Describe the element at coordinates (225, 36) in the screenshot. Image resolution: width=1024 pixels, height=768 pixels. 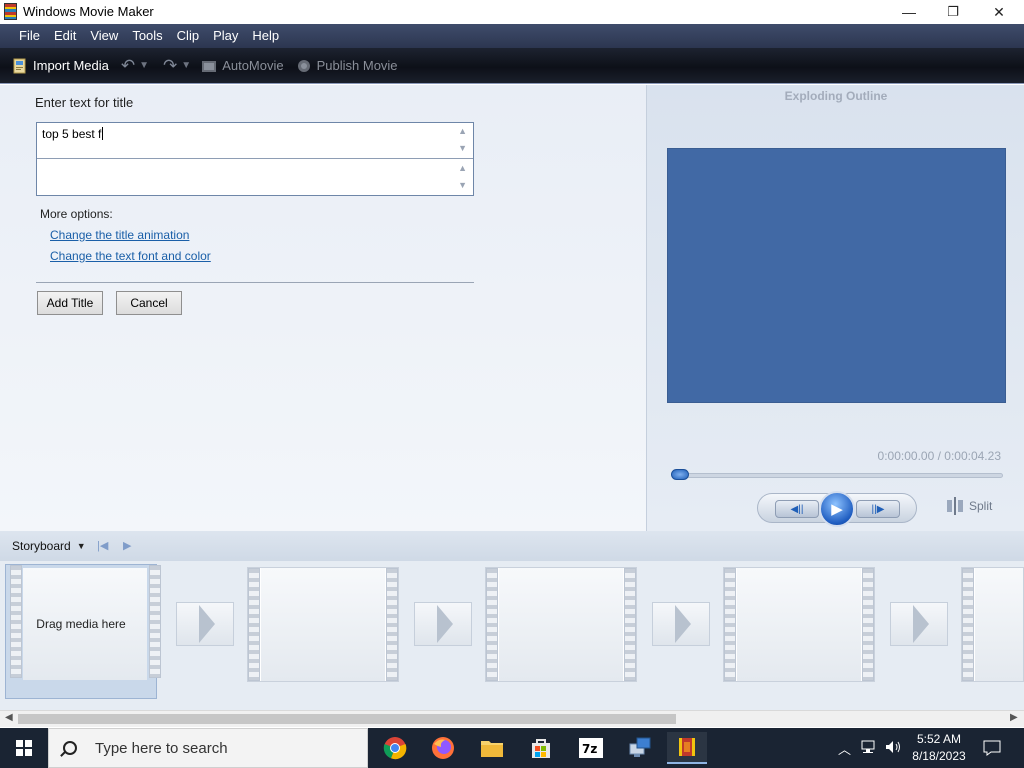
I see `menu-play: Play` at that location.